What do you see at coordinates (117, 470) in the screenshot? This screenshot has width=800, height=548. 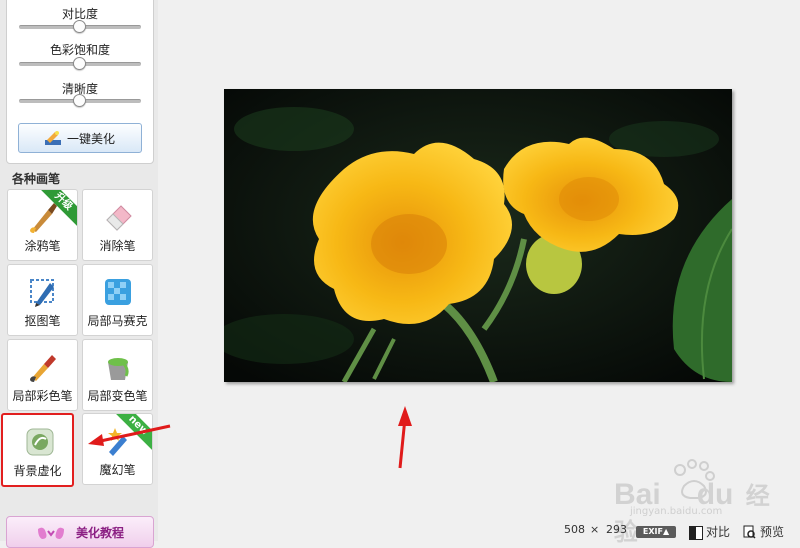 I see `tool-label: 魔幻笔` at bounding box center [117, 470].